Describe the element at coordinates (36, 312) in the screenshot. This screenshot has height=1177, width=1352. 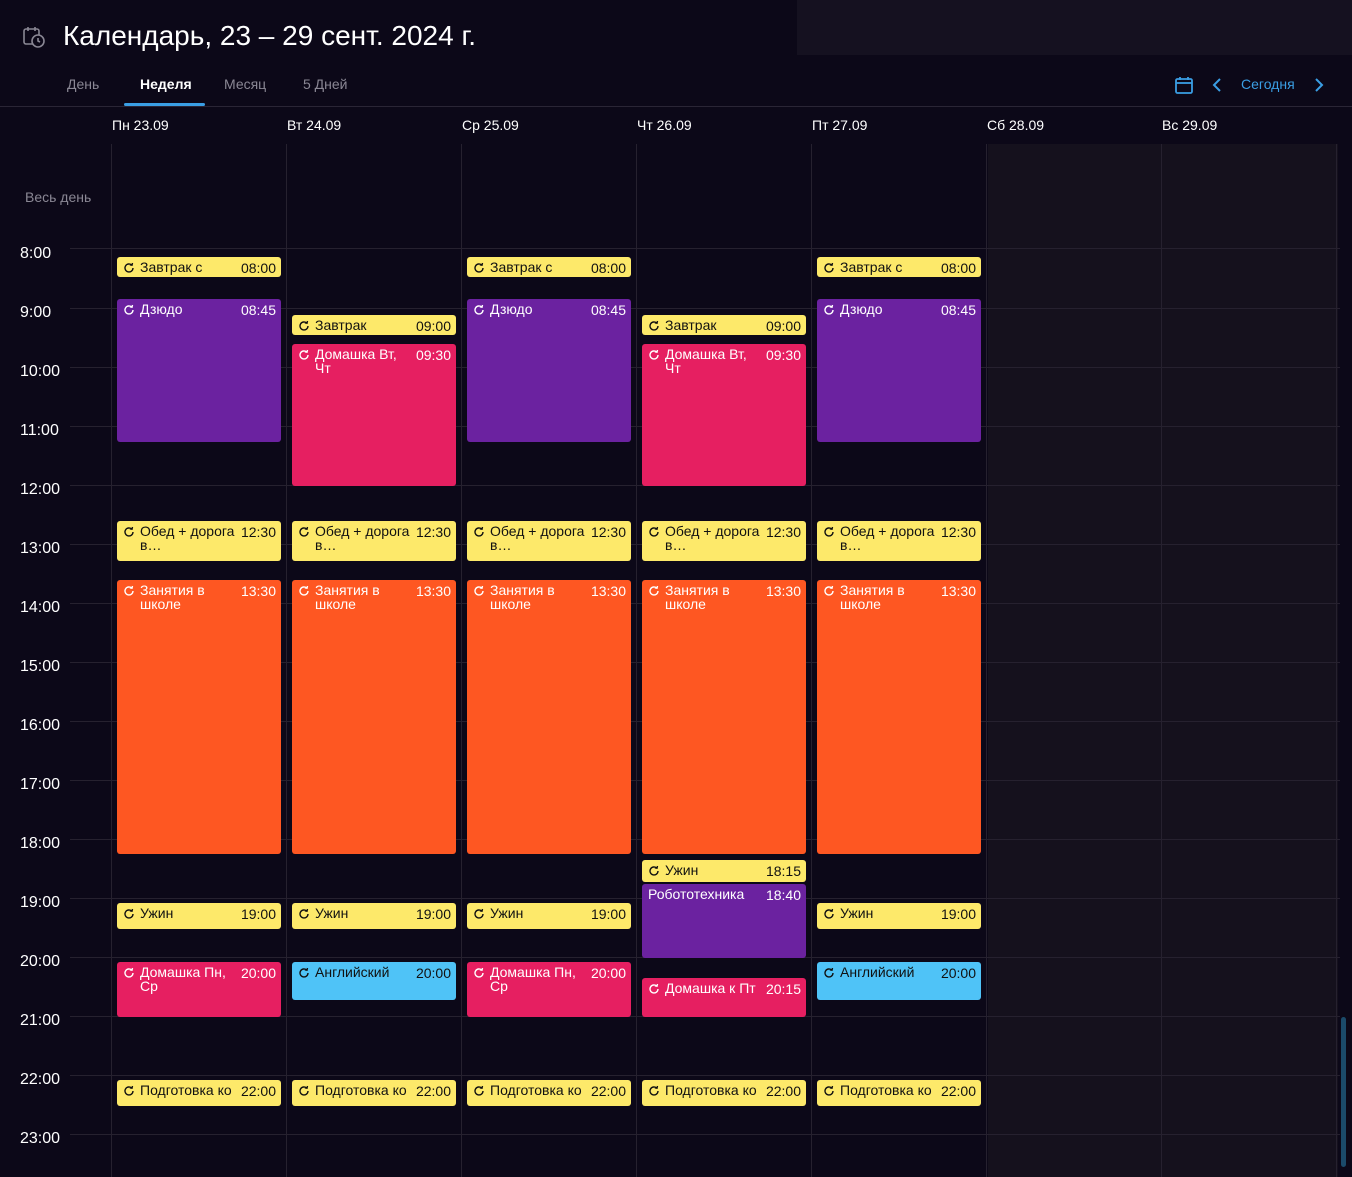
I see `hour-label: 9:00` at that location.